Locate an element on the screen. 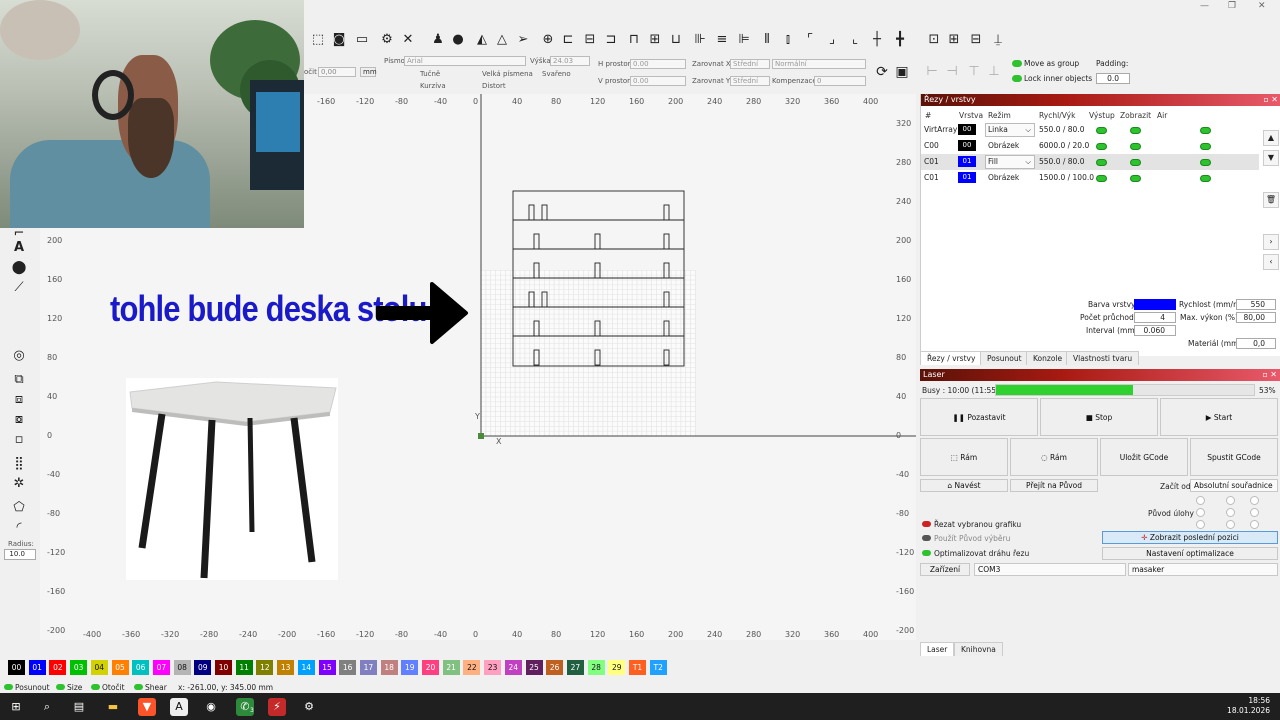 The image size is (1280, 720). distort-toggle: Distort is located at coordinates (494, 86).